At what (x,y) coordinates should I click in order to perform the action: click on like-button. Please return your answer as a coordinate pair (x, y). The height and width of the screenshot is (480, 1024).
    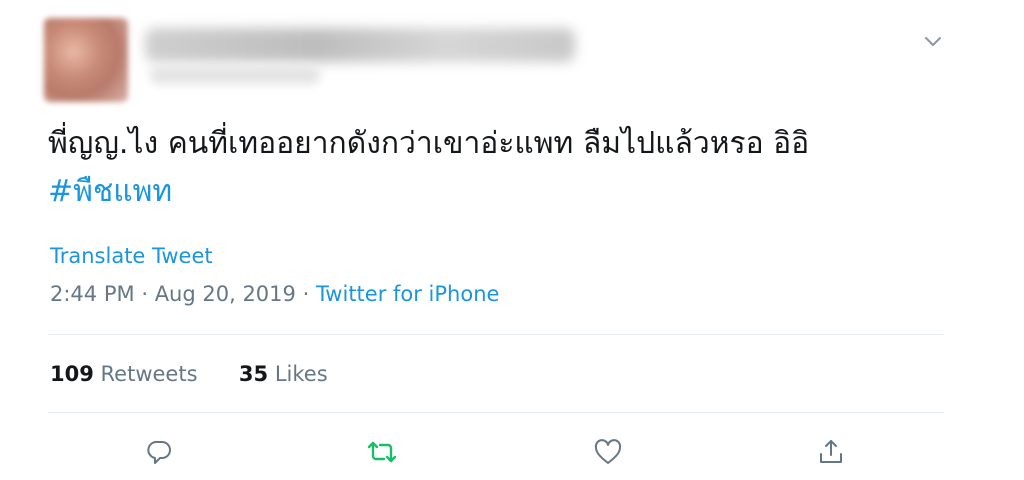
    Looking at the image, I should click on (608, 452).